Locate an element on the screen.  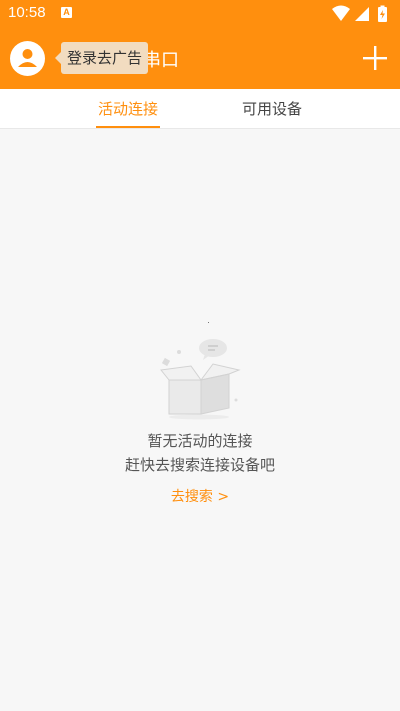
login-tooltip: 登录去广告 is located at coordinates (101, 58).